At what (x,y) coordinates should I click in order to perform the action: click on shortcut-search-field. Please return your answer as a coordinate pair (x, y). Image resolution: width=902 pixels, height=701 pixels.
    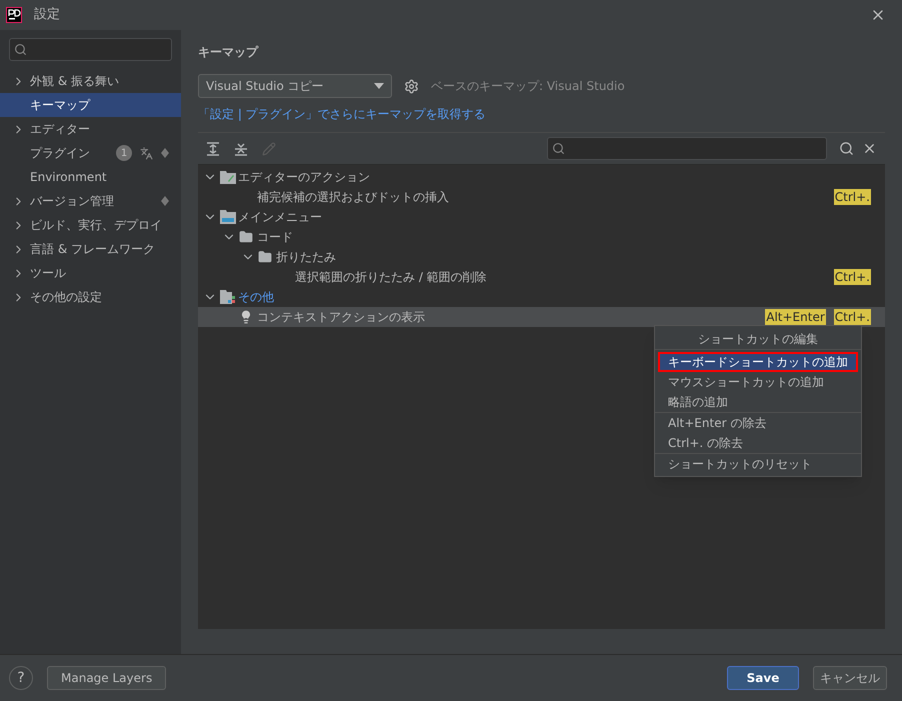
    Looking at the image, I should click on (687, 148).